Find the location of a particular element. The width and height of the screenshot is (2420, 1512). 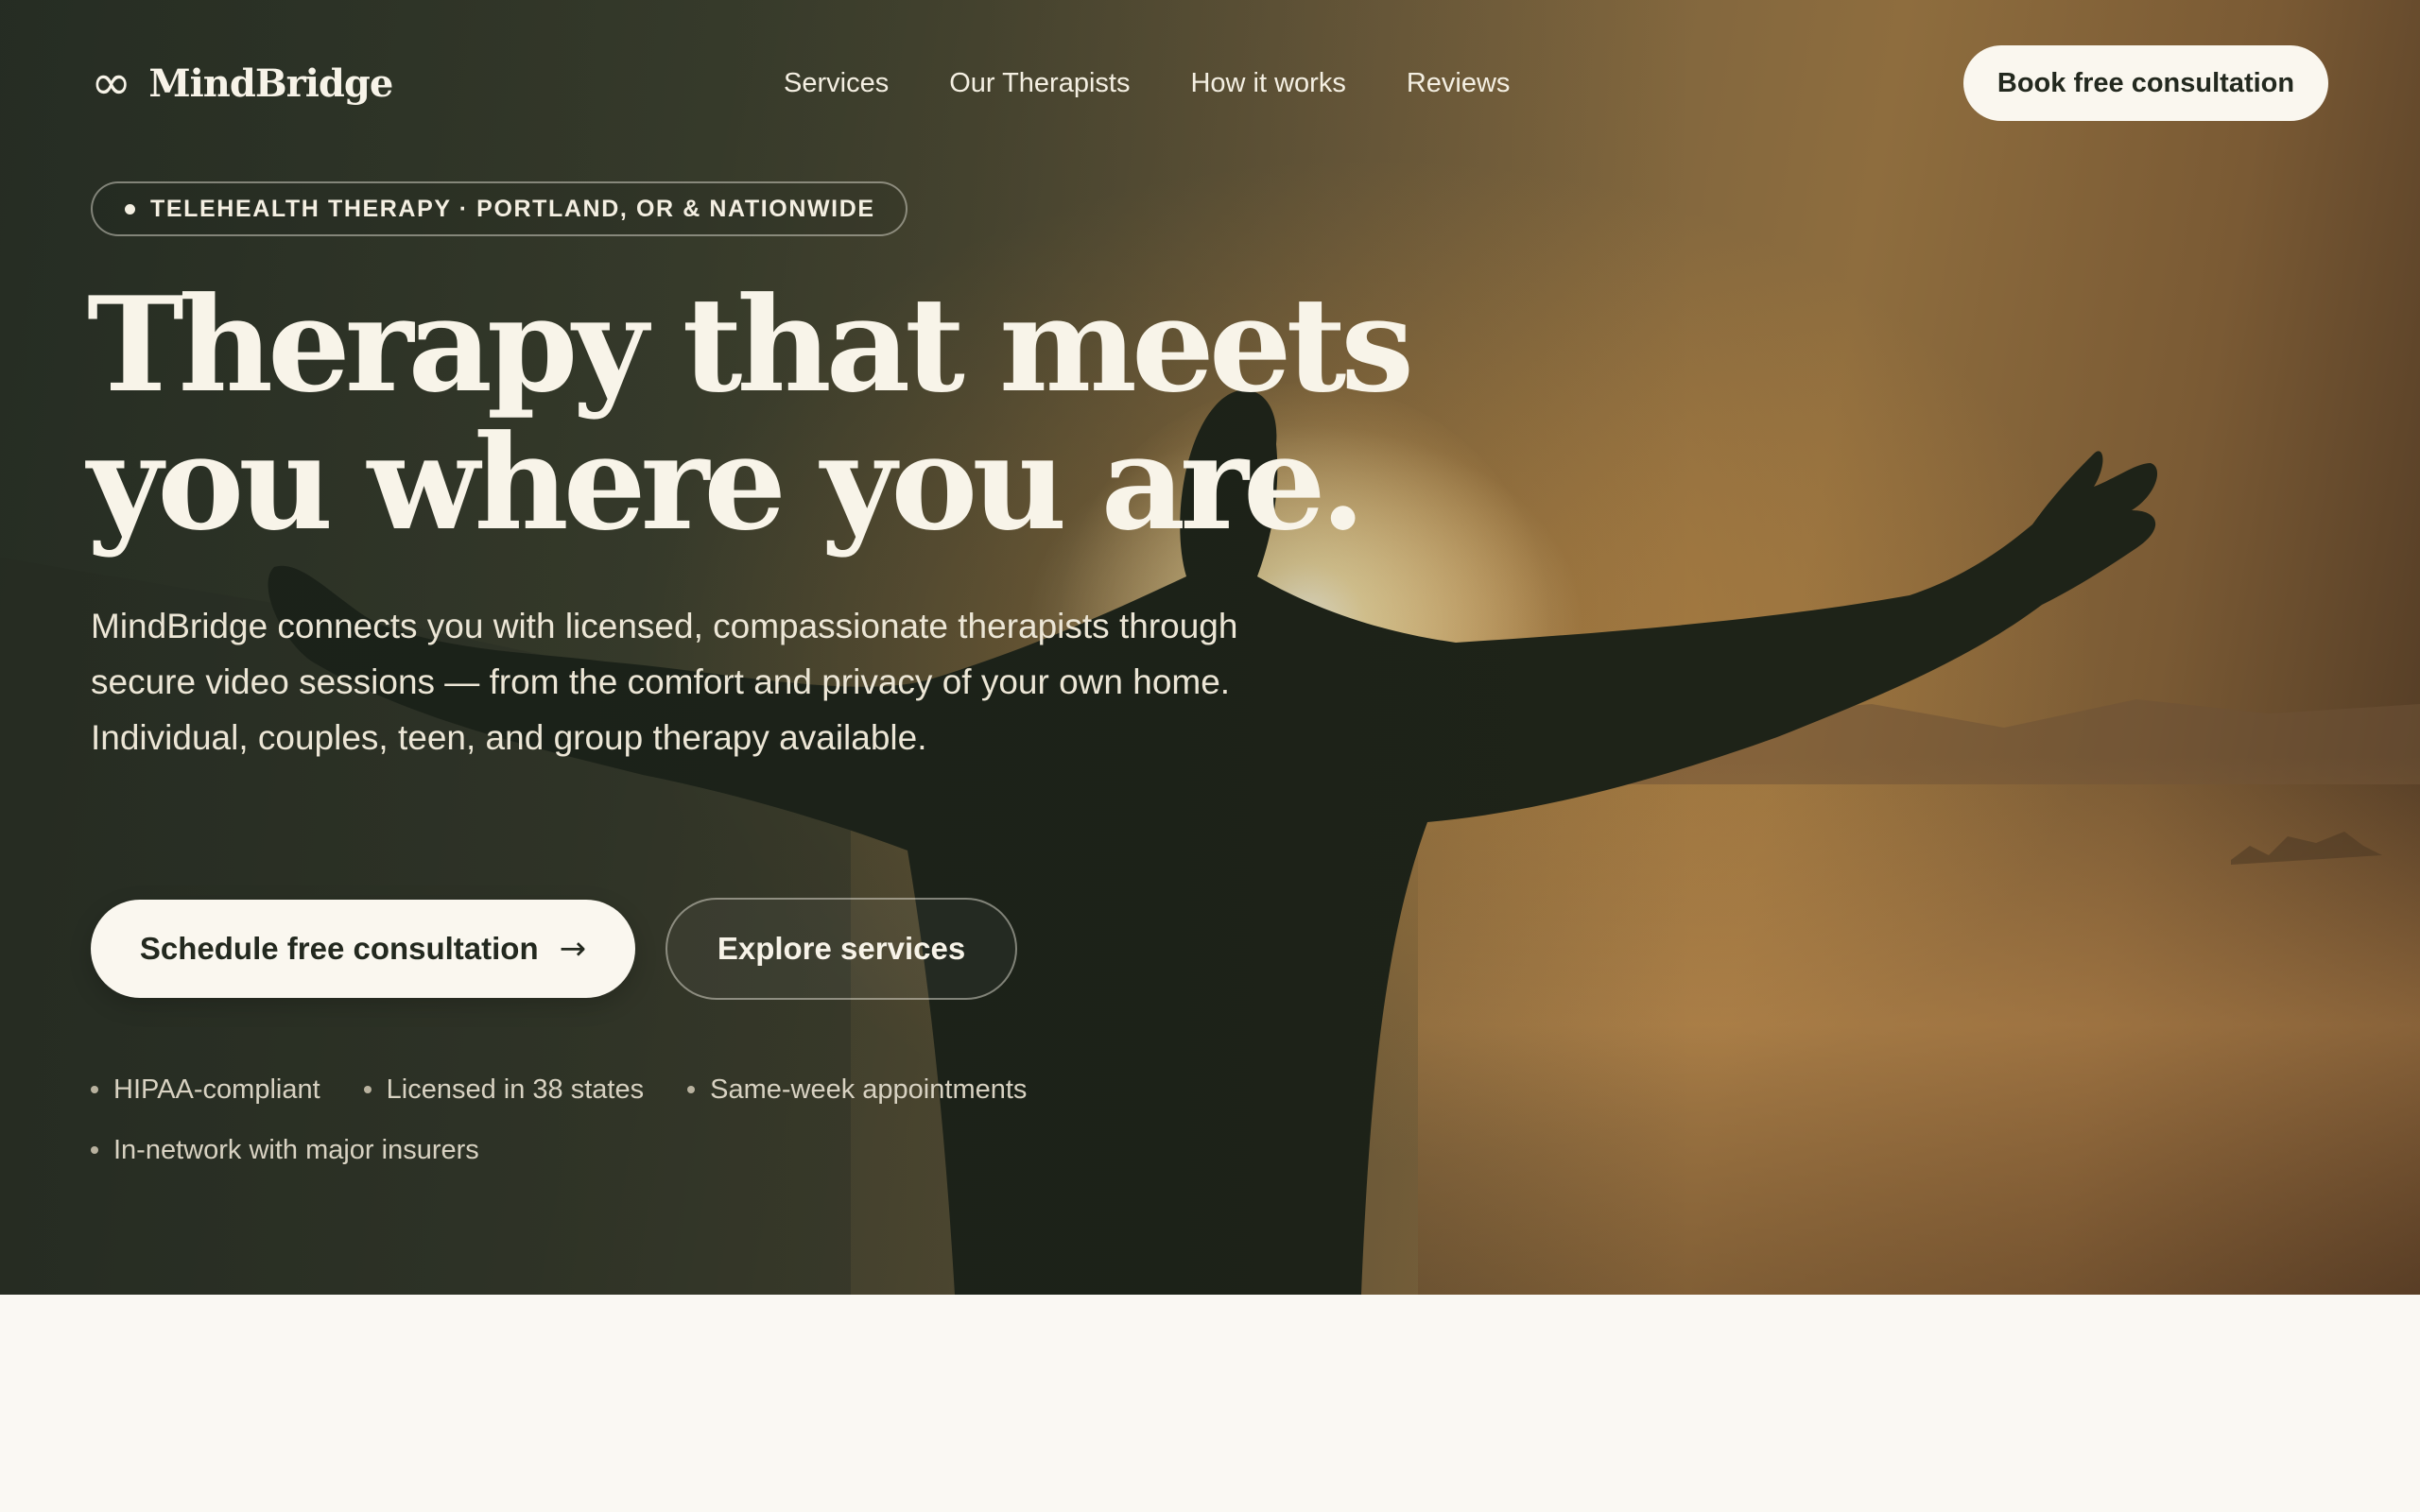

book-consultation-button: Book free consultation is located at coordinates (2145, 83).